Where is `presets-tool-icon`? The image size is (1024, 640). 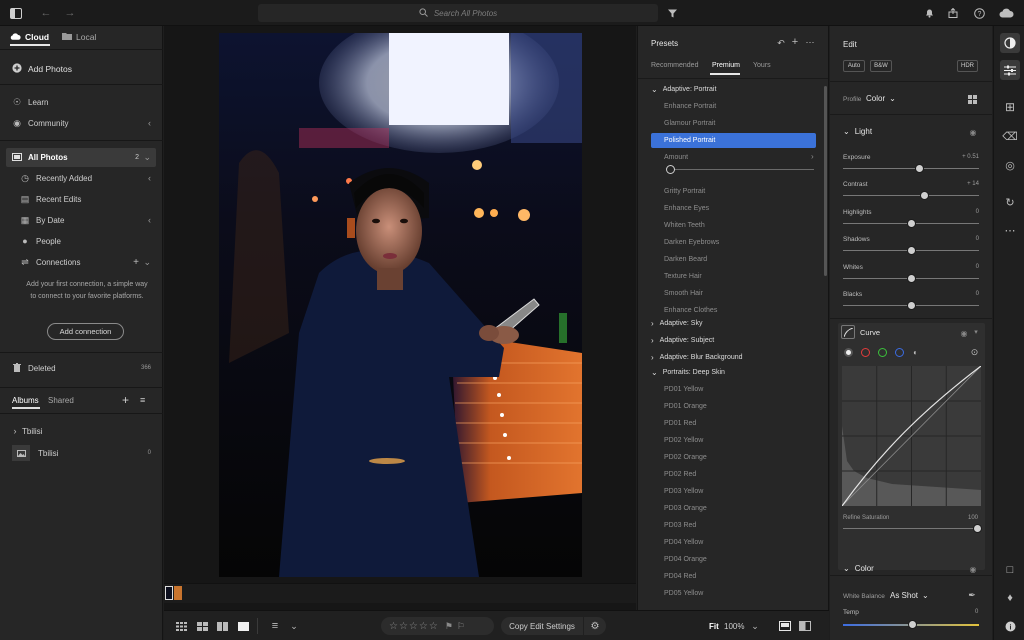 presets-tool-icon is located at coordinates (1010, 43).